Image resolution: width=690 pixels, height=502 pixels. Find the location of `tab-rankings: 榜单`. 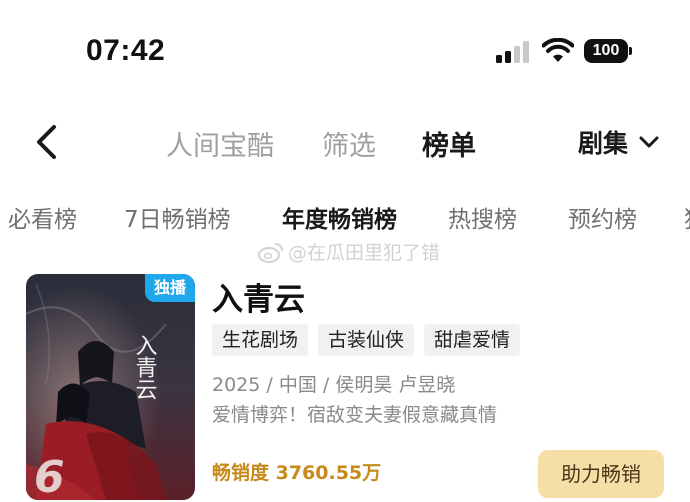

tab-rankings: 榜单 is located at coordinates (449, 143).